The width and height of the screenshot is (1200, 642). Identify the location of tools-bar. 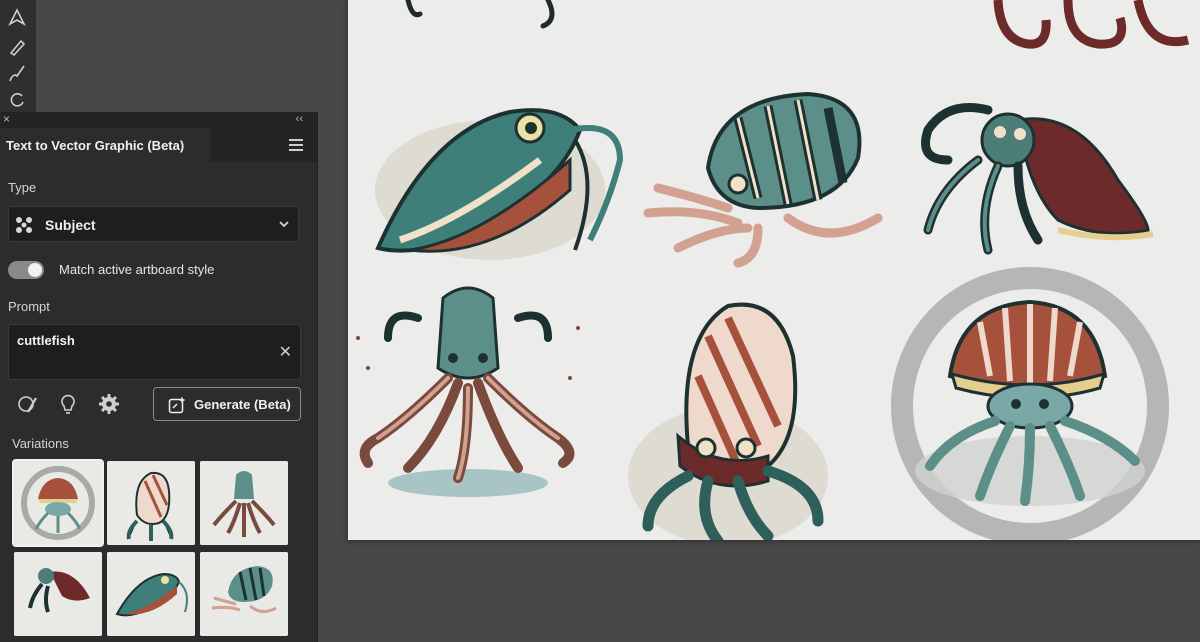
(18, 56).